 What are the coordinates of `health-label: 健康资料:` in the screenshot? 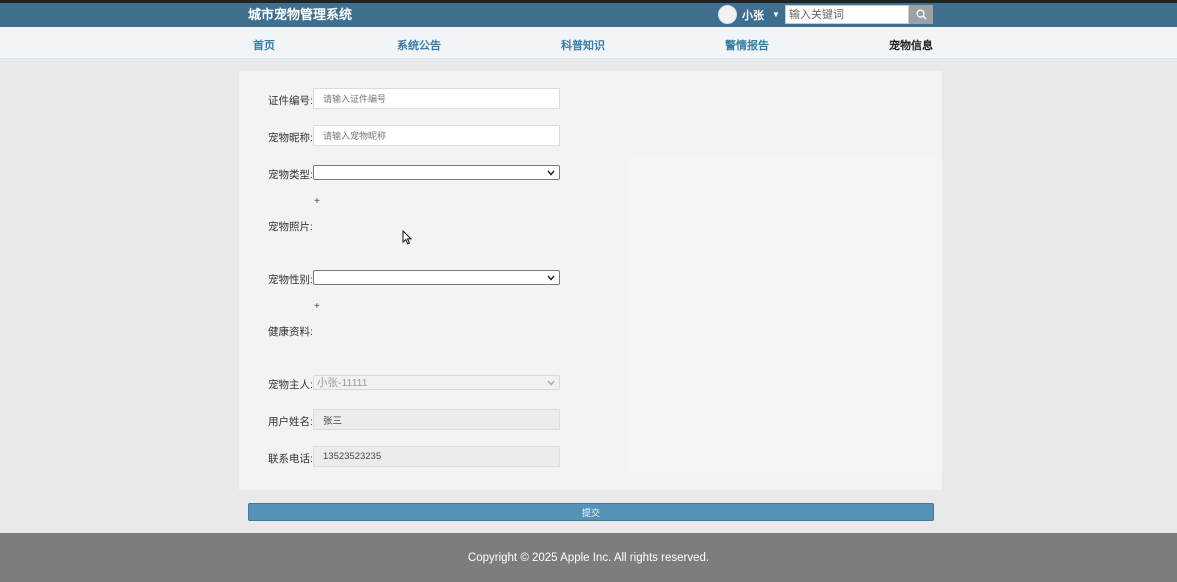 It's located at (290, 332).